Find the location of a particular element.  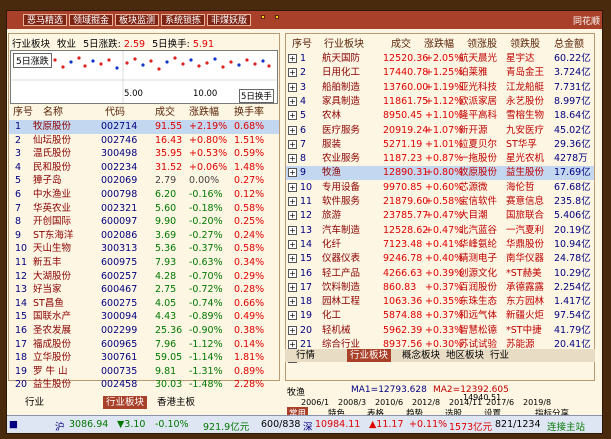

table-row: 5 獐子岛 002069 2.79 0.00% 0.27% is located at coordinates (144, 181).